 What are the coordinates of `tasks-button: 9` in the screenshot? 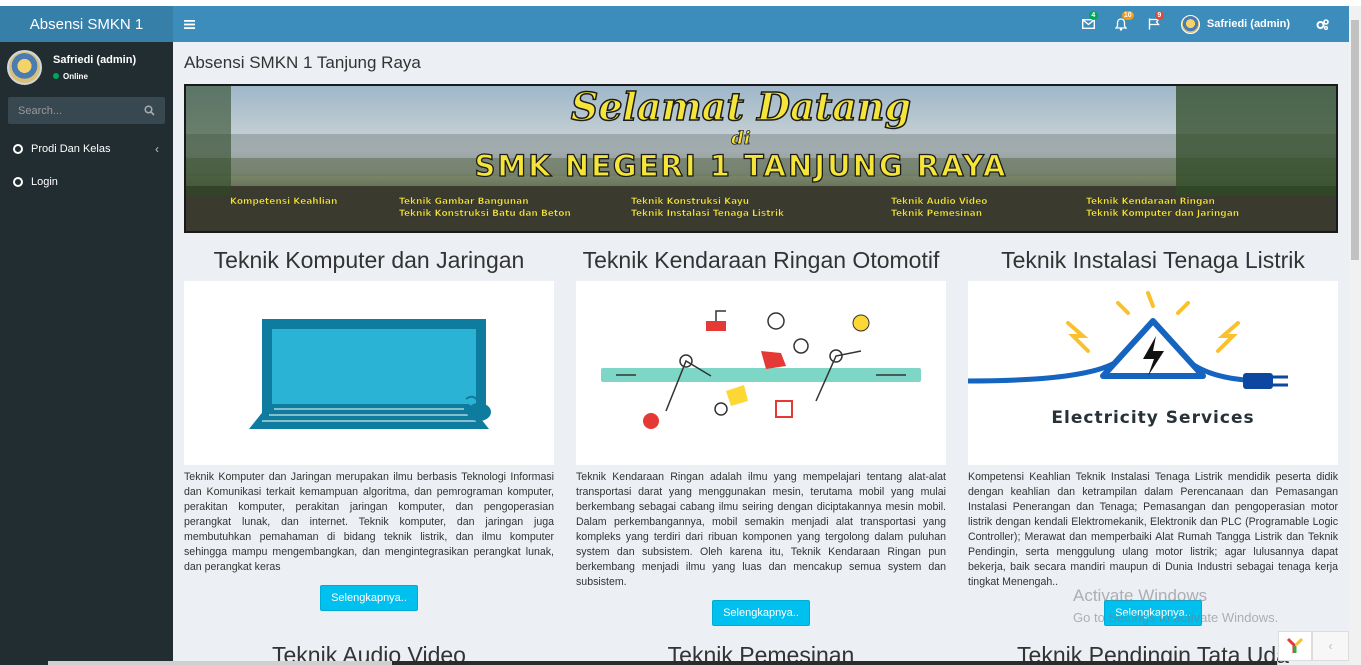 It's located at (1154, 24).